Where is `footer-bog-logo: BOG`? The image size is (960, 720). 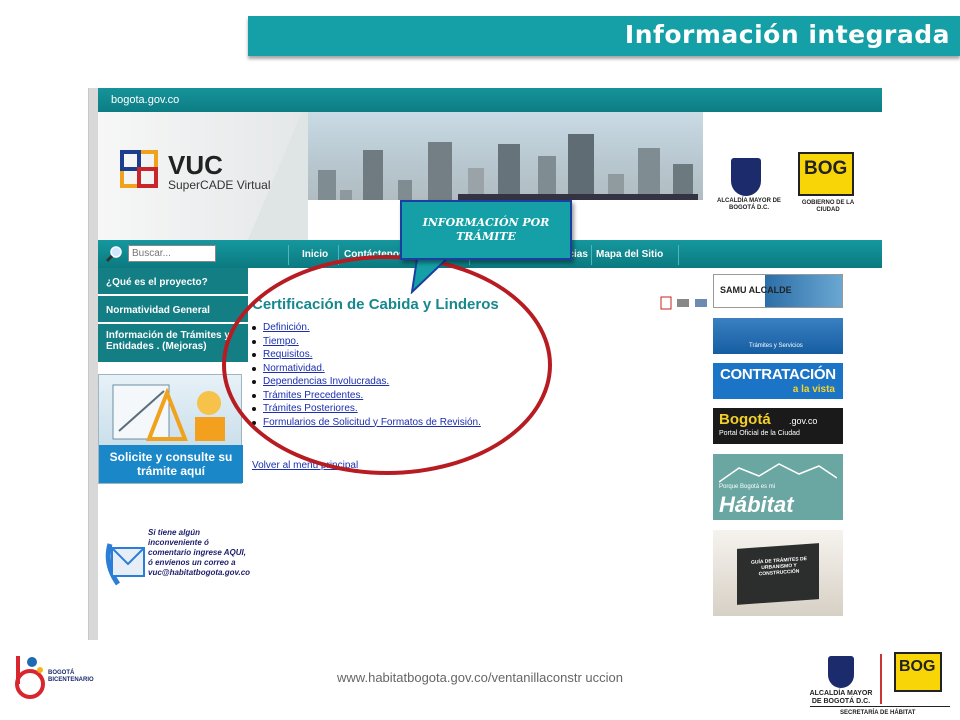
footer-bog-logo: BOG is located at coordinates (918, 672).